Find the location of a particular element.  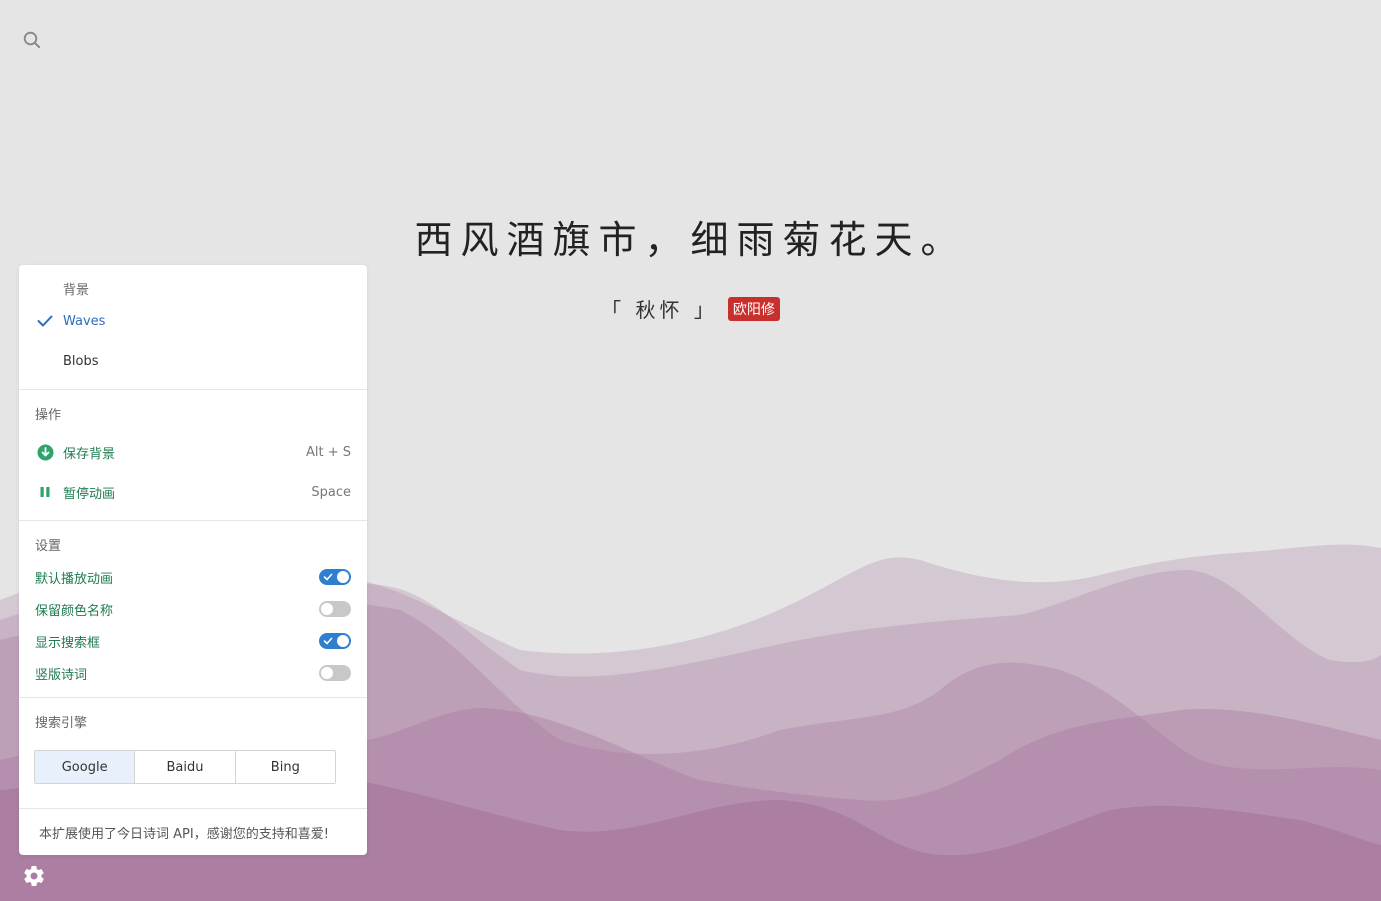

search-engine-baidu: Baidu is located at coordinates (185, 767).